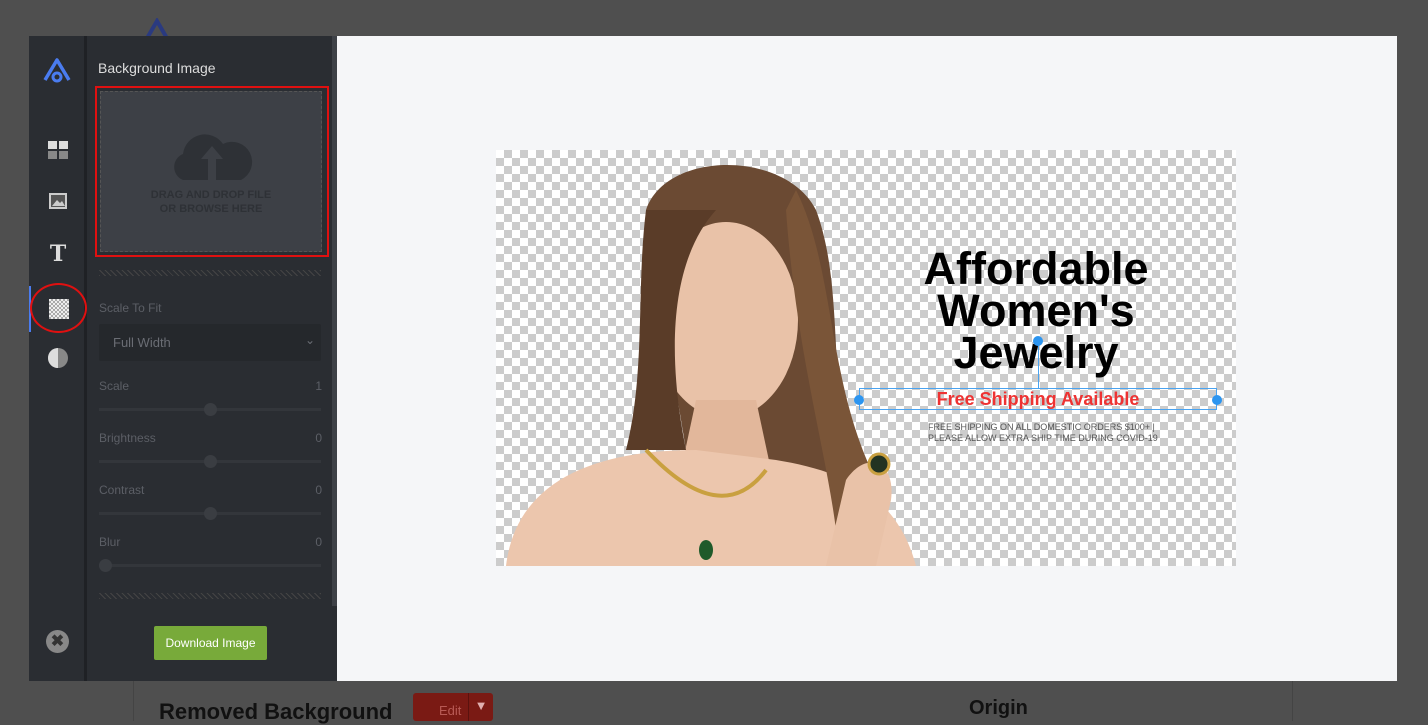 This screenshot has width=1428, height=725. What do you see at coordinates (859, 400) in the screenshot?
I see `resize-handle-left` at bounding box center [859, 400].